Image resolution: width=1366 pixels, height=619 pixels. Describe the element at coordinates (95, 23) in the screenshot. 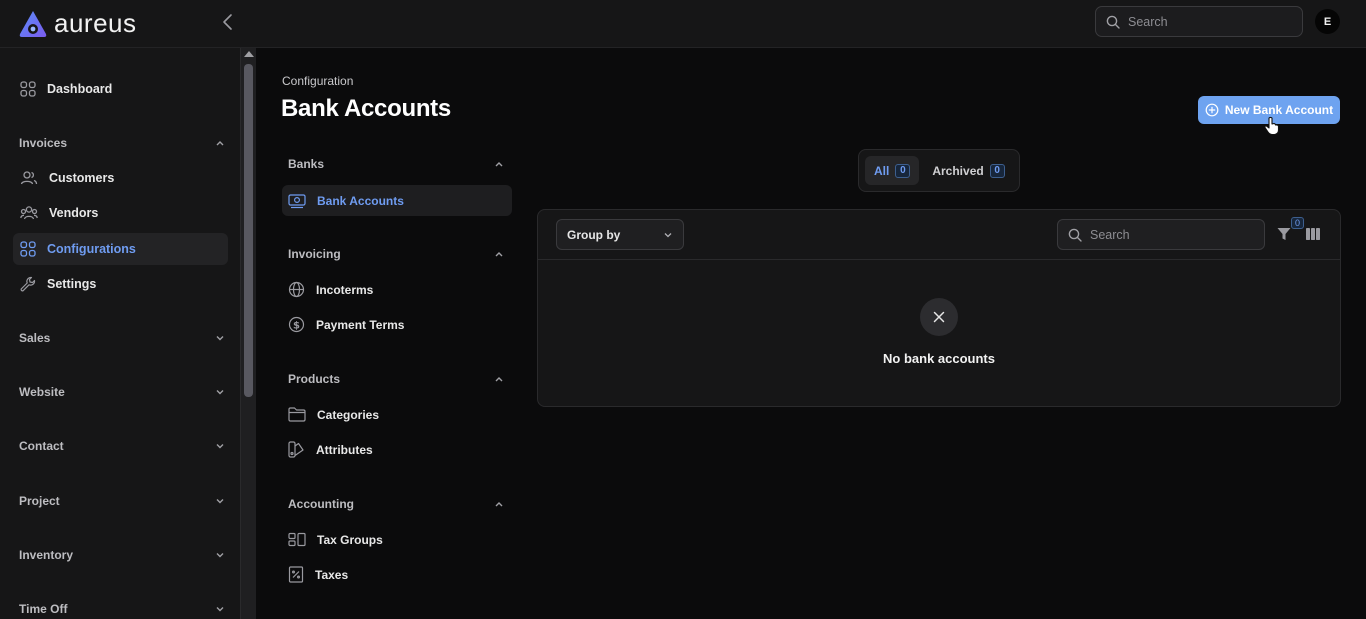

I see `logo-text: aureus` at that location.